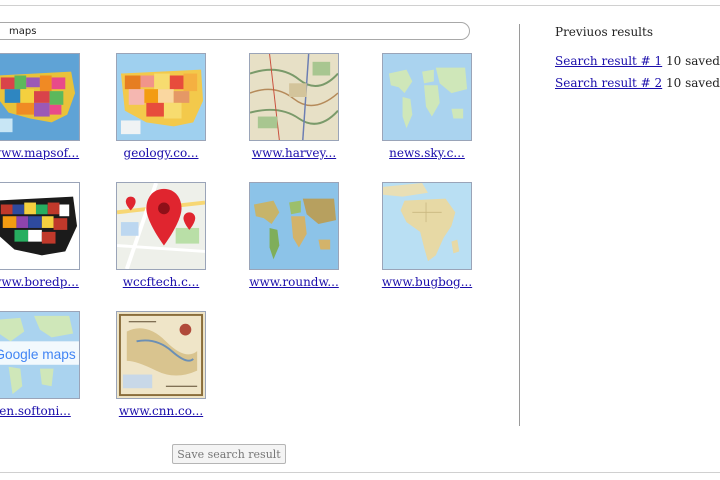 This screenshot has width=720, height=480. I want to click on previous-results-title: Previuos results, so click(604, 32).